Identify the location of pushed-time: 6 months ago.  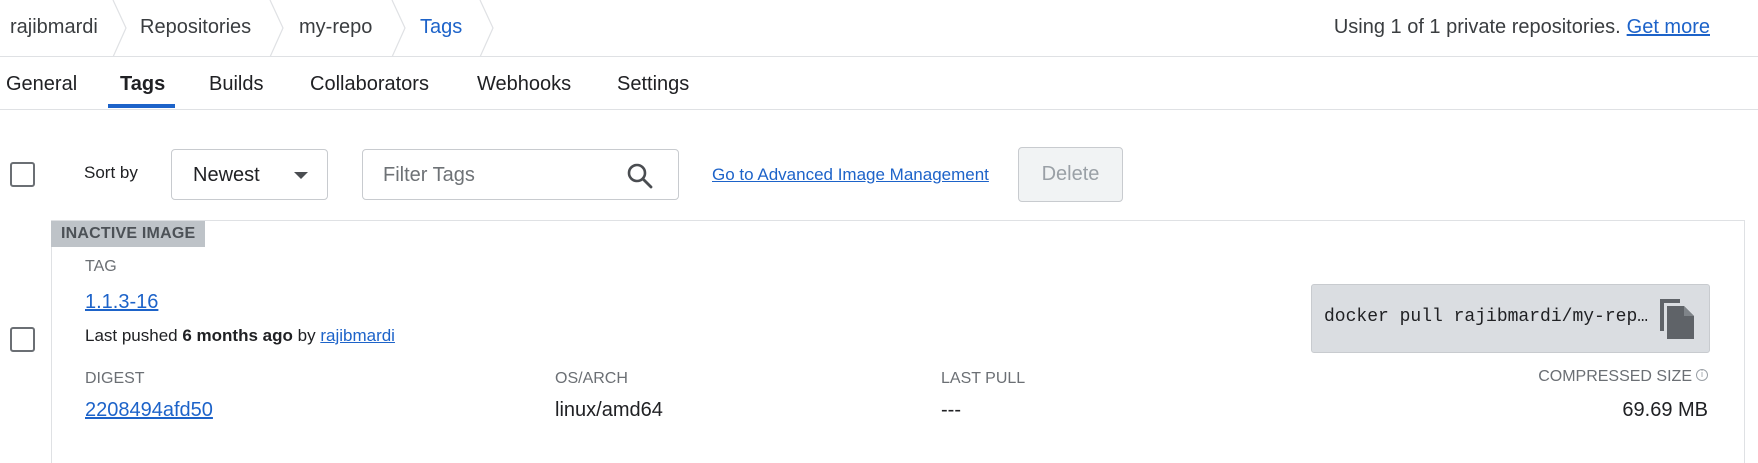
(237, 335).